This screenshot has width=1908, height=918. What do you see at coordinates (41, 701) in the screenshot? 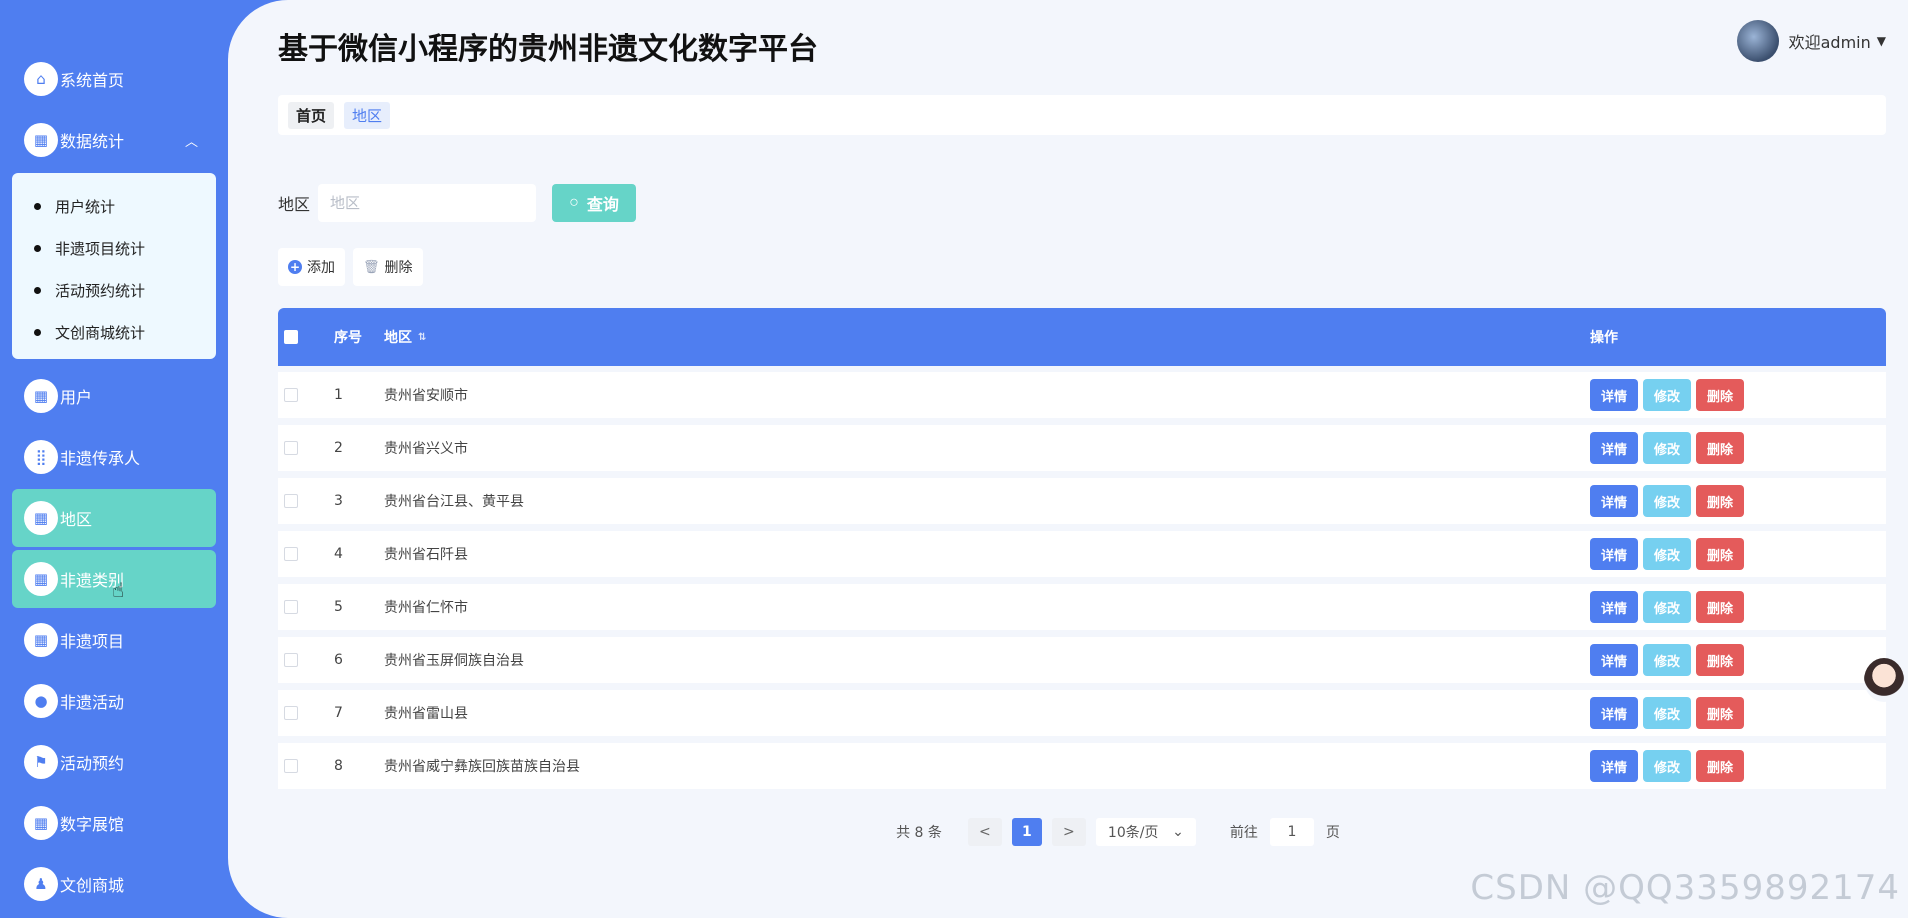
I see `user-icon: ●` at bounding box center [41, 701].